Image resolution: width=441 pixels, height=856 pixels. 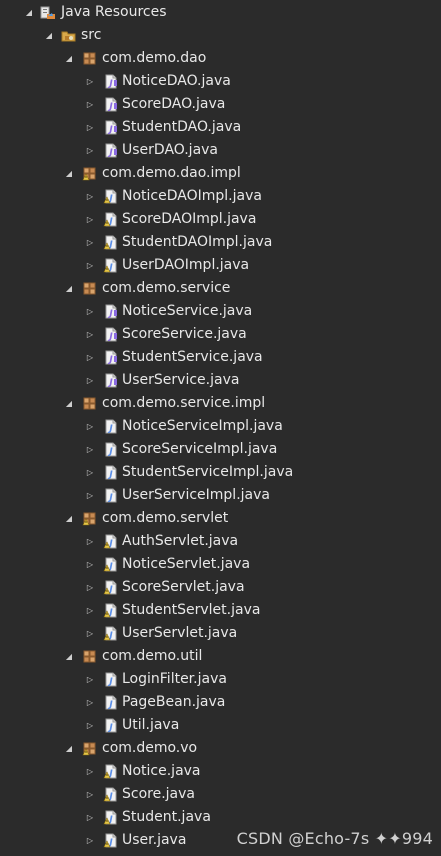 I want to click on tree-node-file: ▷ J UserServlet.java, so click(x=220, y=633).